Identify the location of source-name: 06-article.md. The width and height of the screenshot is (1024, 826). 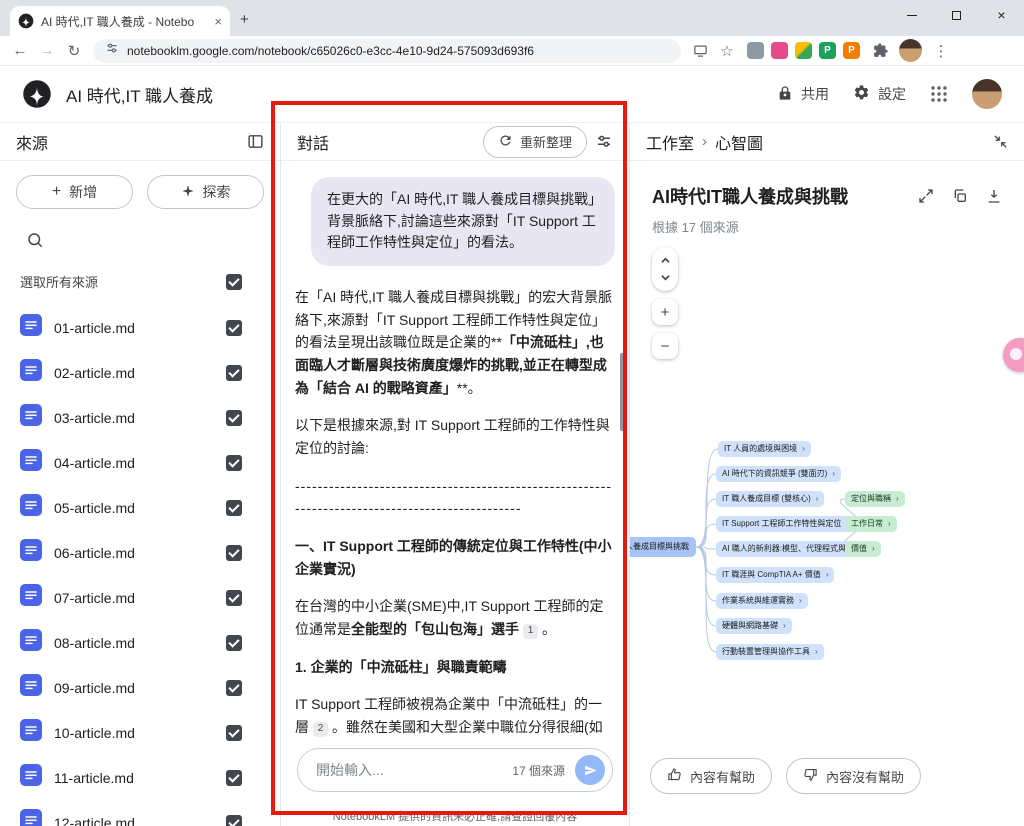
(94, 552).